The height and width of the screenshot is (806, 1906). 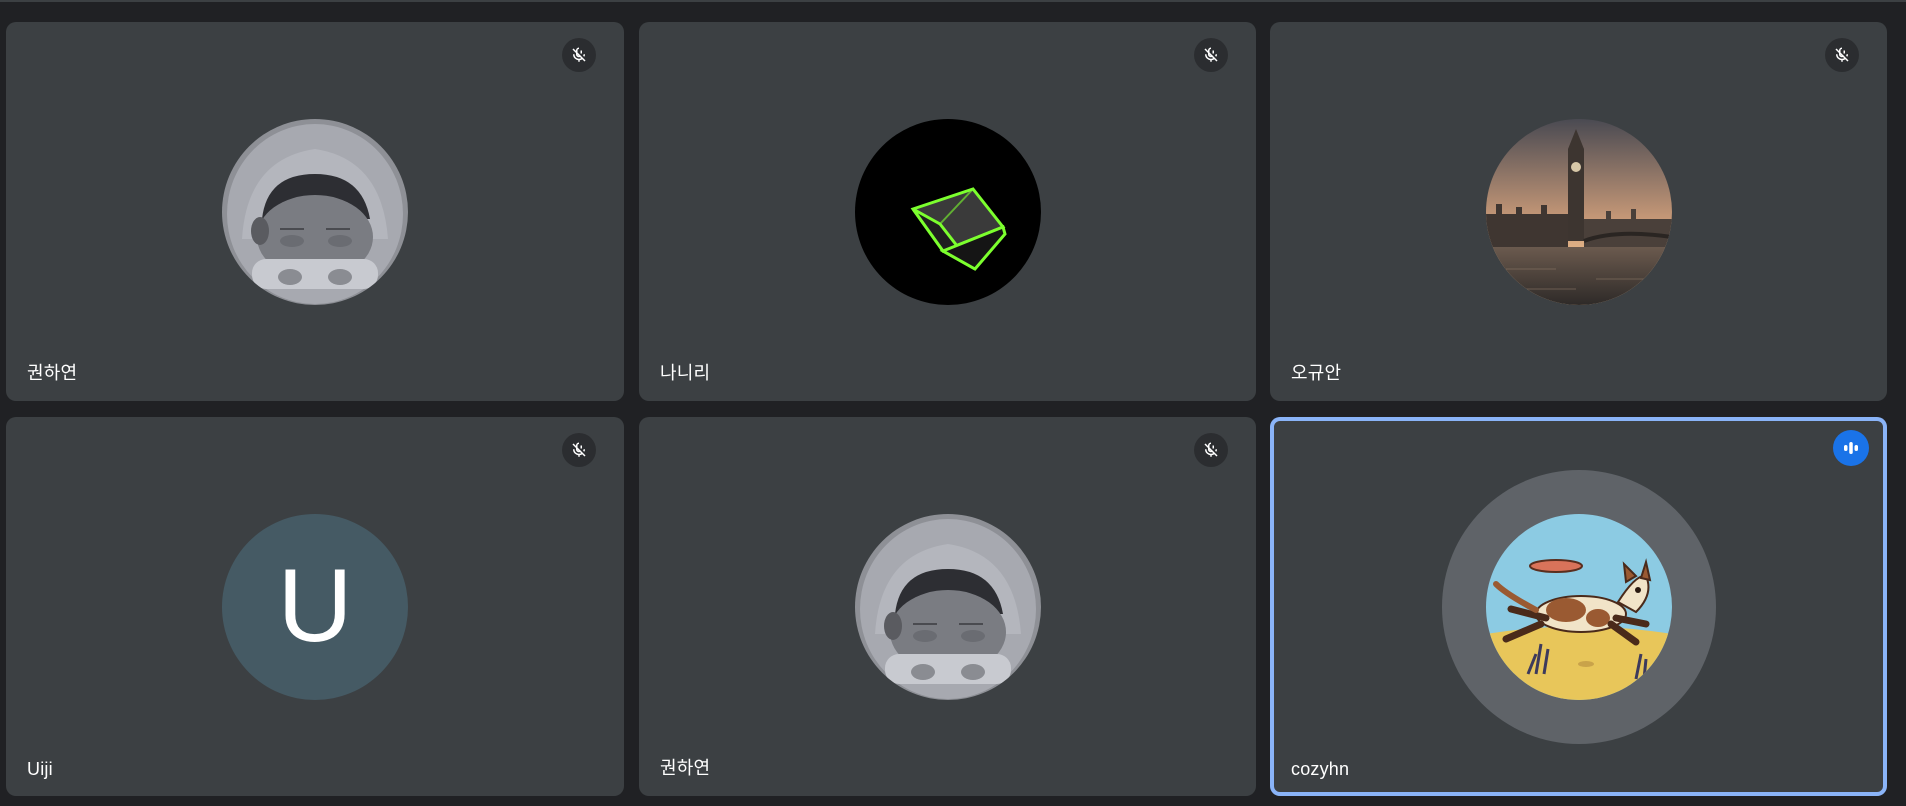 I want to click on dog-frisbee-icon, so click(x=1578, y=606).